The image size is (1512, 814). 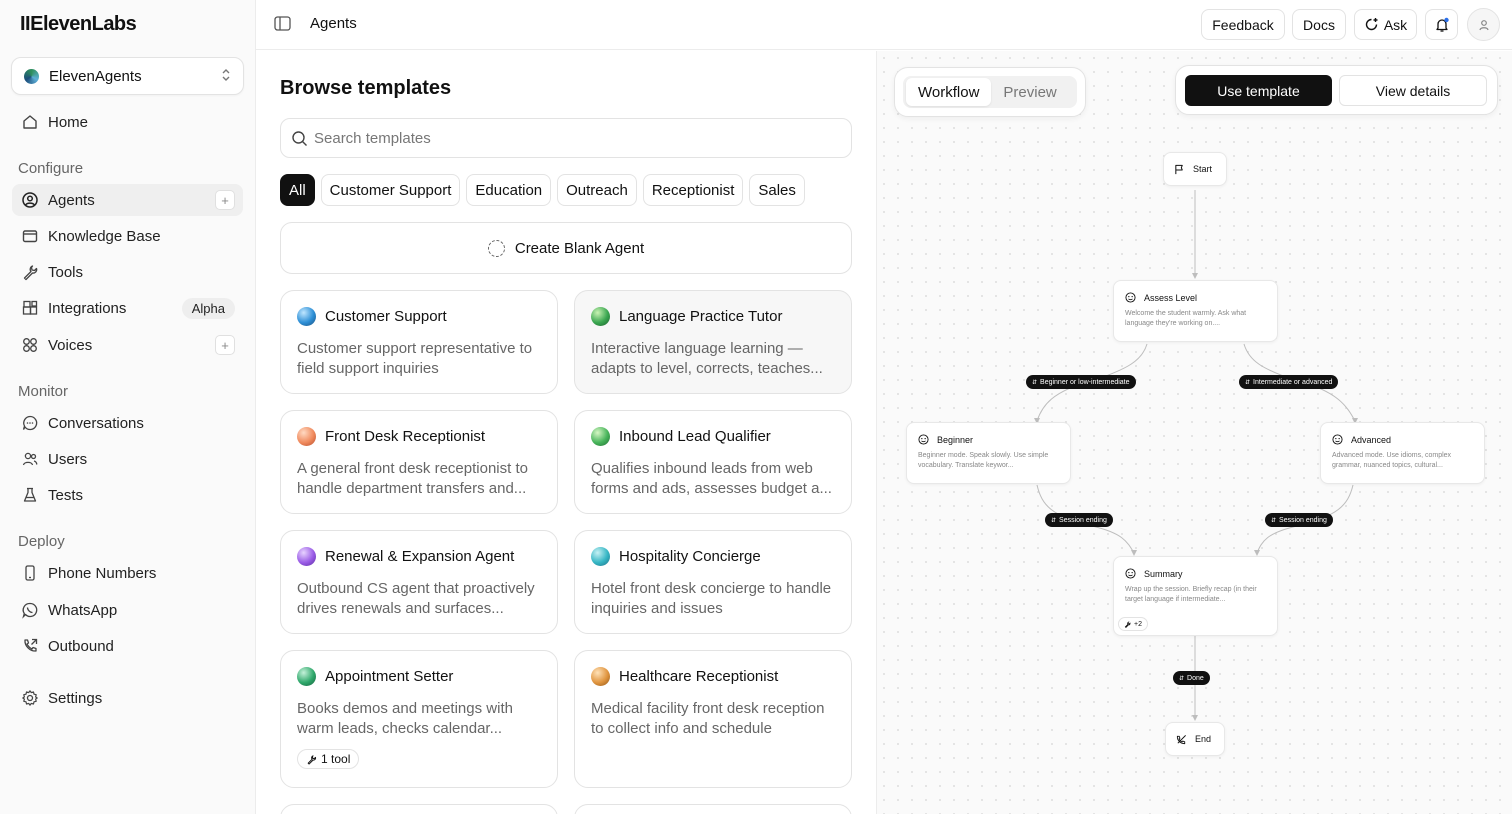 What do you see at coordinates (693, 190) in the screenshot?
I see `filter-receptionist: Receptionist` at bounding box center [693, 190].